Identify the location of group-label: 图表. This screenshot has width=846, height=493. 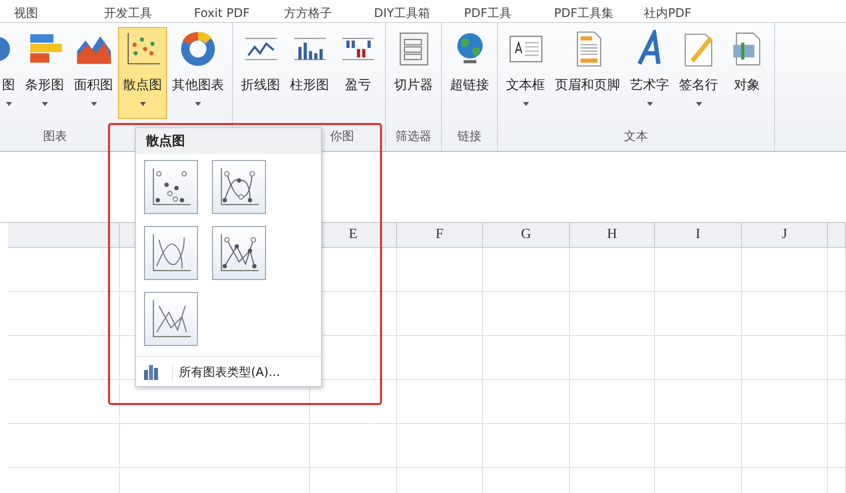
(55, 136).